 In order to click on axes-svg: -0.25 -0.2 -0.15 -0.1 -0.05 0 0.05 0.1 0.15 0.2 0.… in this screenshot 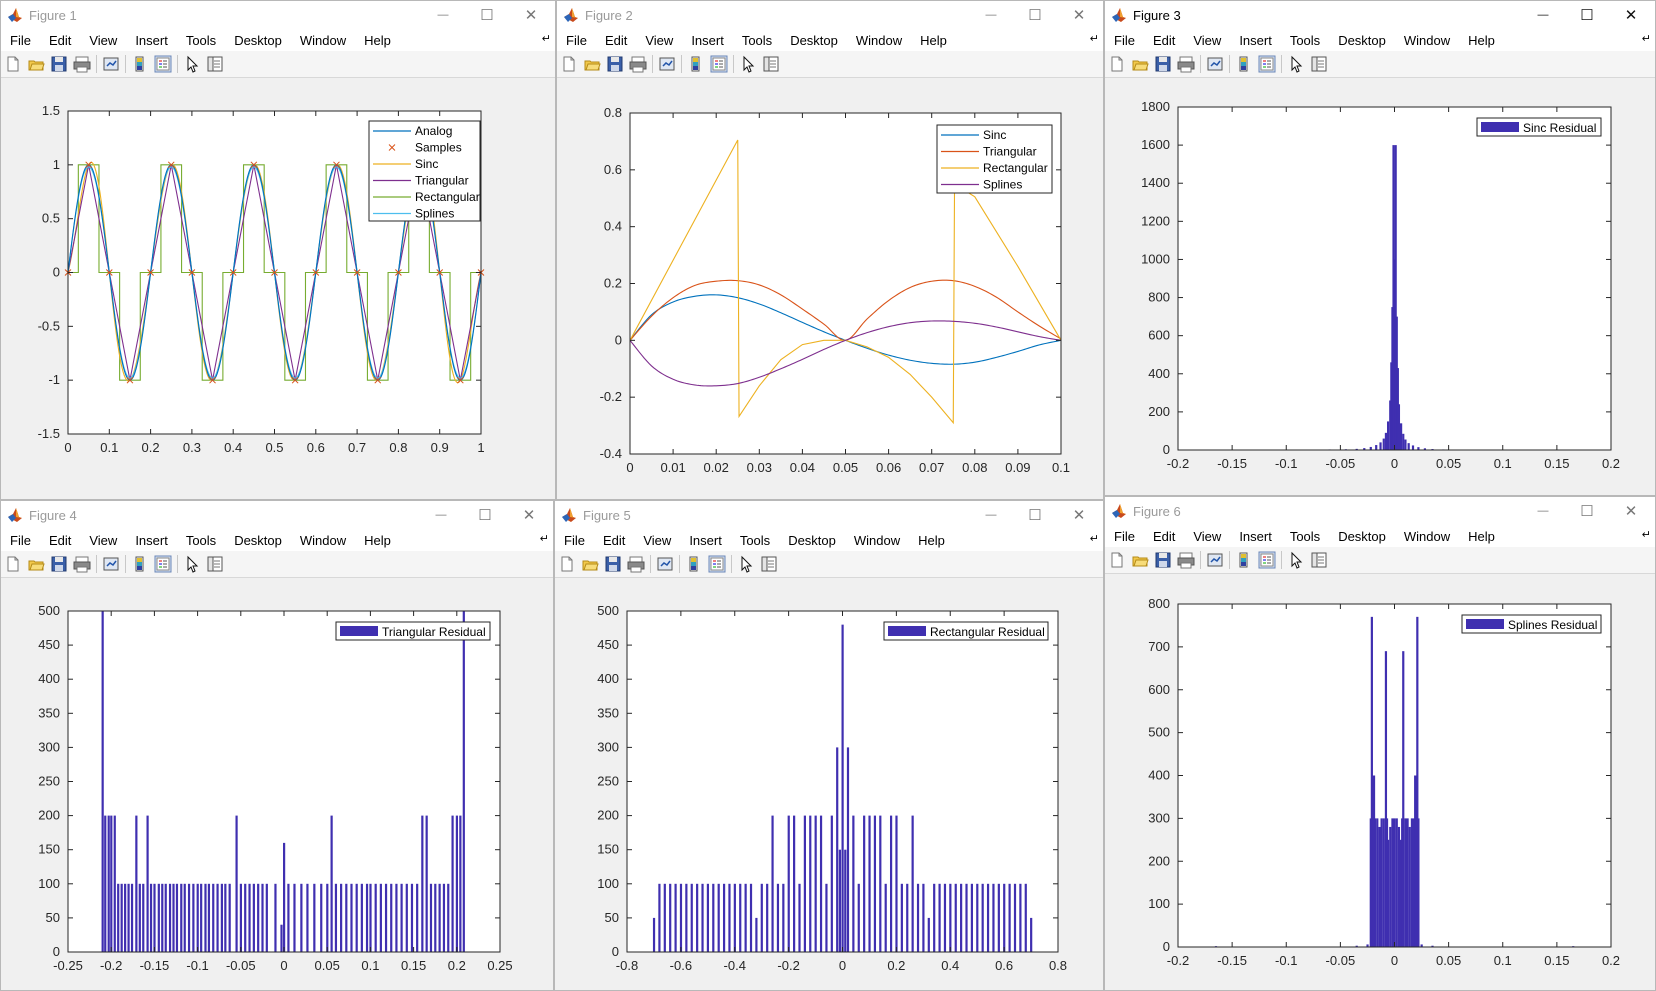, I will do `click(277, 784)`.